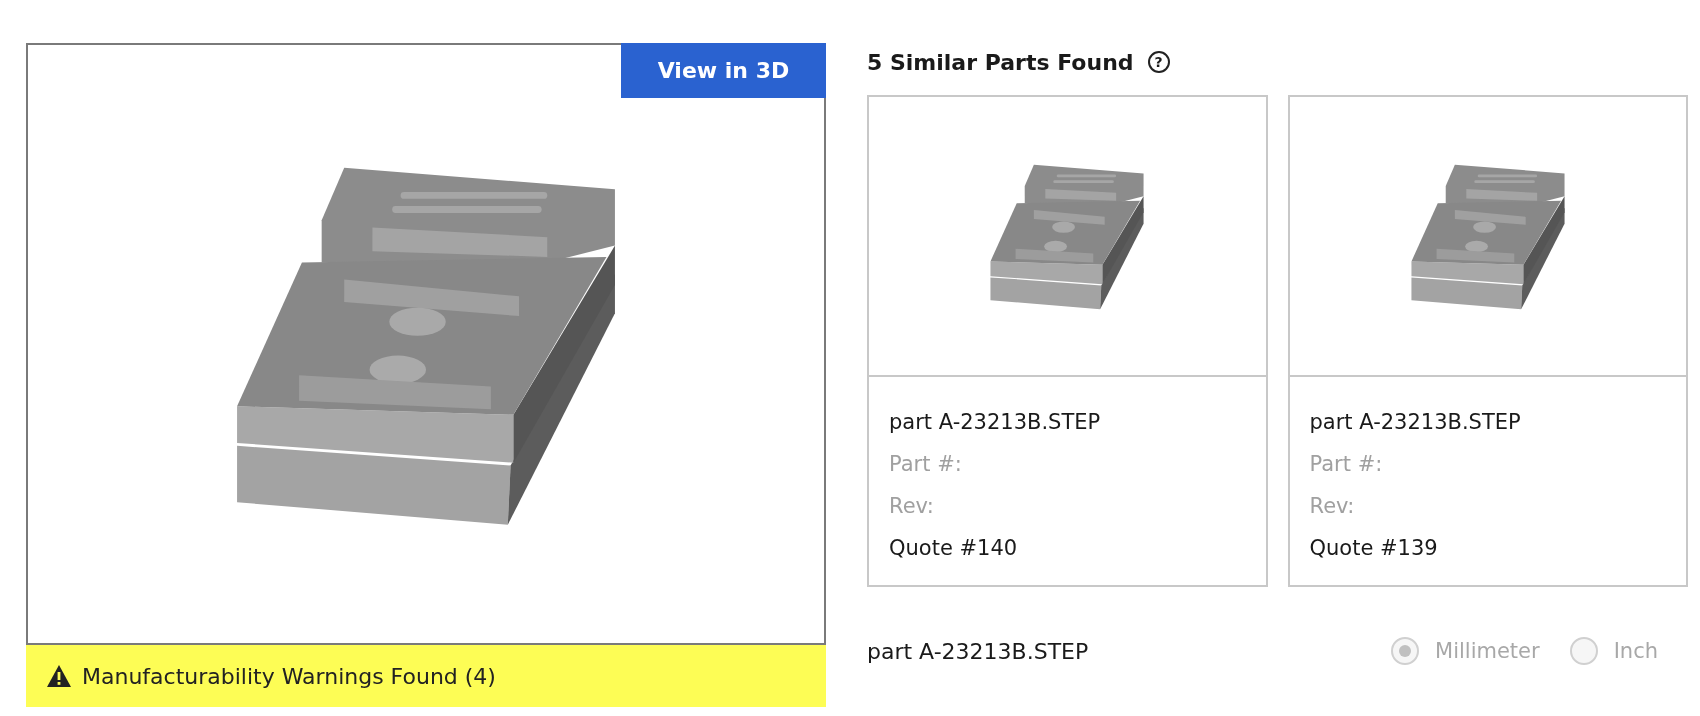 The width and height of the screenshot is (1700, 716). Describe the element at coordinates (1000, 62) in the screenshot. I see `similar-parts-heading: 5 Similar Parts Found` at that location.